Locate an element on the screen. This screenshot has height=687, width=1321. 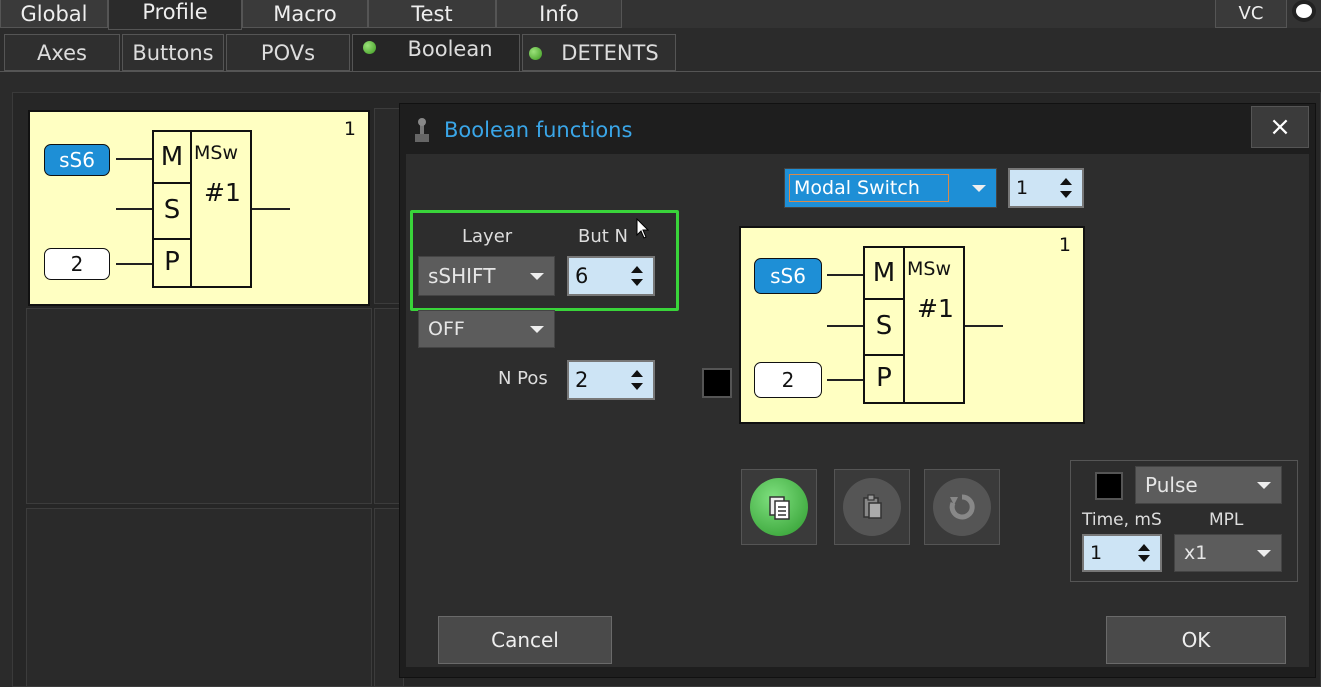
boolean-status-led-icon is located at coordinates (369, 47).